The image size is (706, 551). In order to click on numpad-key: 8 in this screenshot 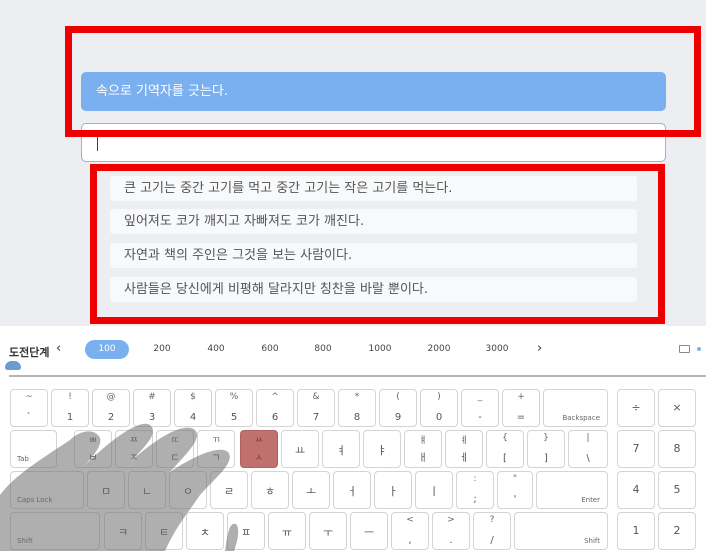, I will do `click(677, 449)`.